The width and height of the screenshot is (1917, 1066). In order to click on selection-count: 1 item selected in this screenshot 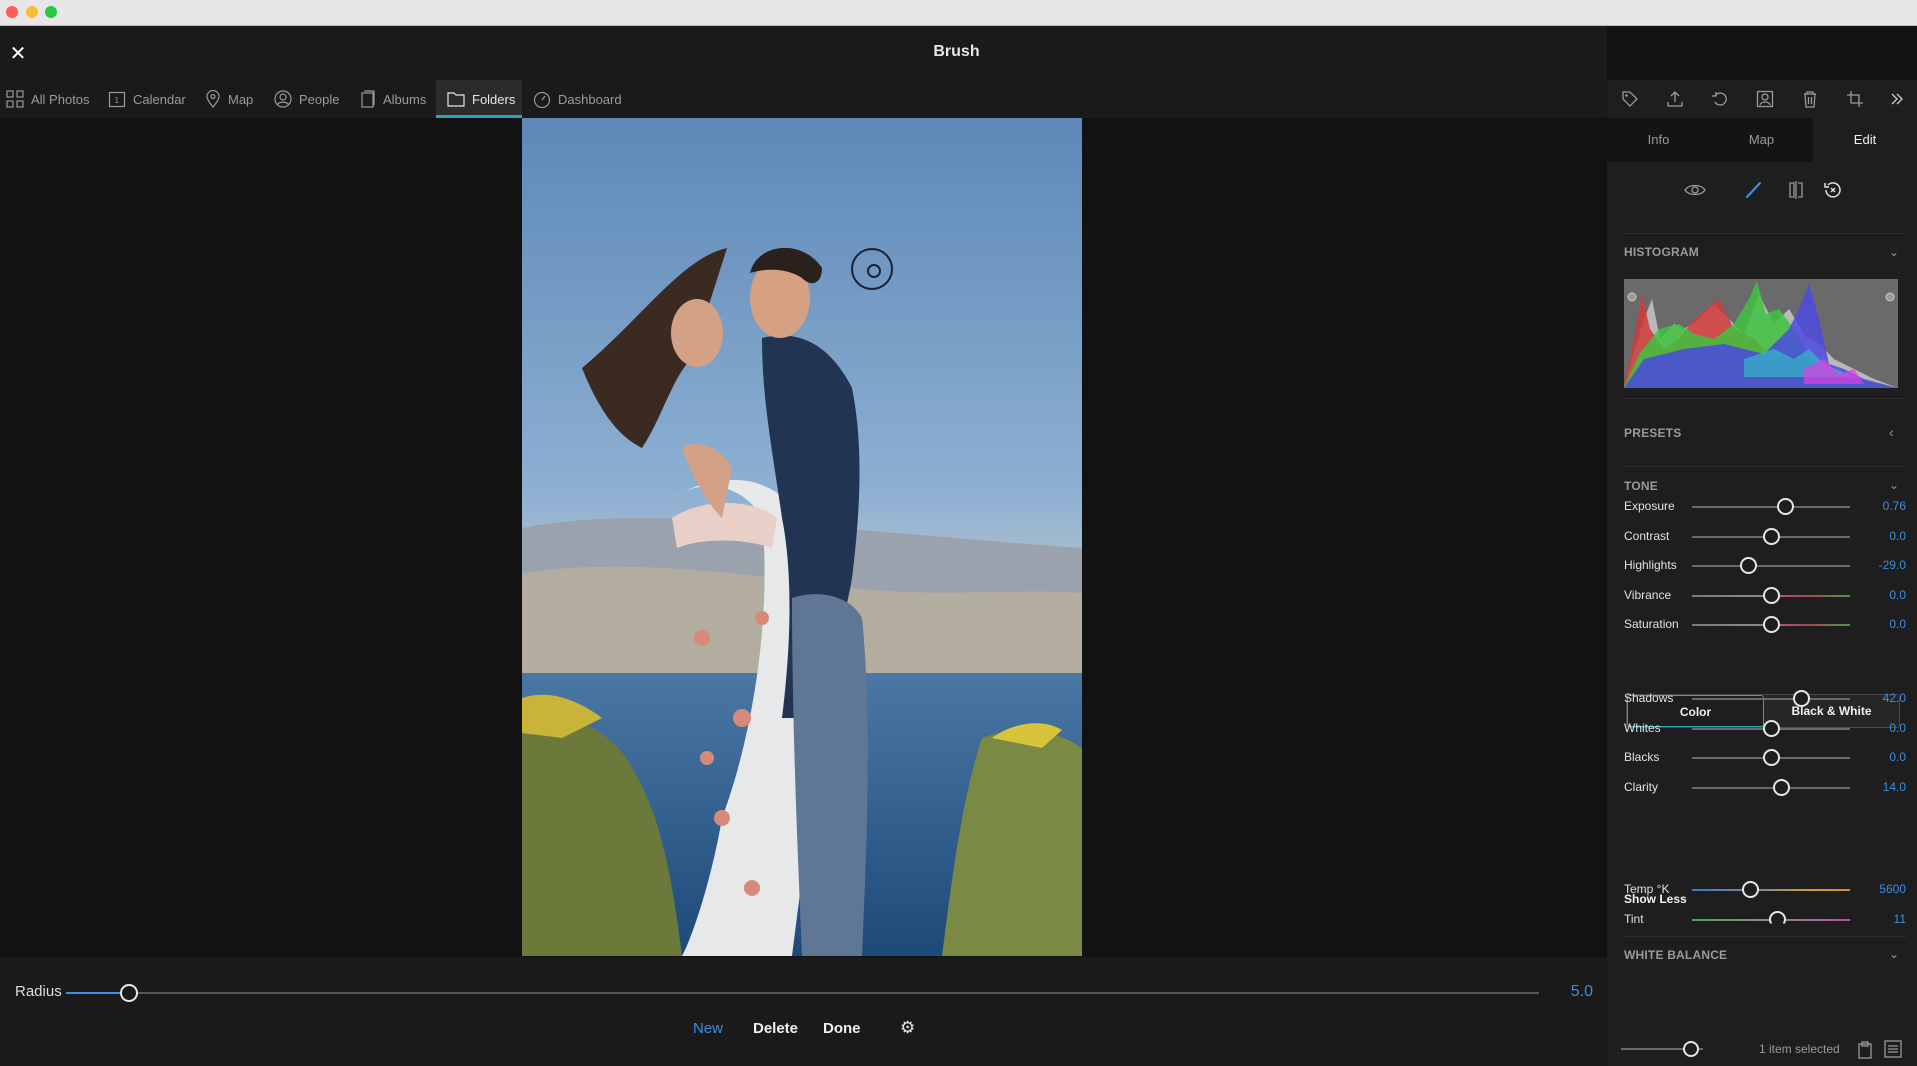, I will do `click(1799, 1049)`.